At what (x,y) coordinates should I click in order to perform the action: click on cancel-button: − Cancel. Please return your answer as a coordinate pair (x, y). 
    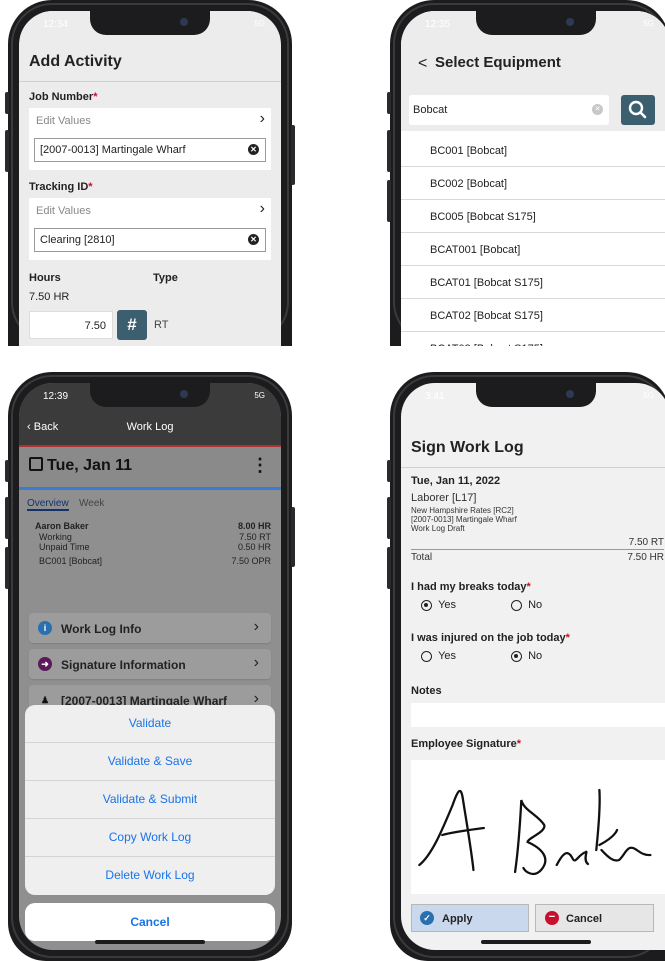
    Looking at the image, I should click on (594, 918).